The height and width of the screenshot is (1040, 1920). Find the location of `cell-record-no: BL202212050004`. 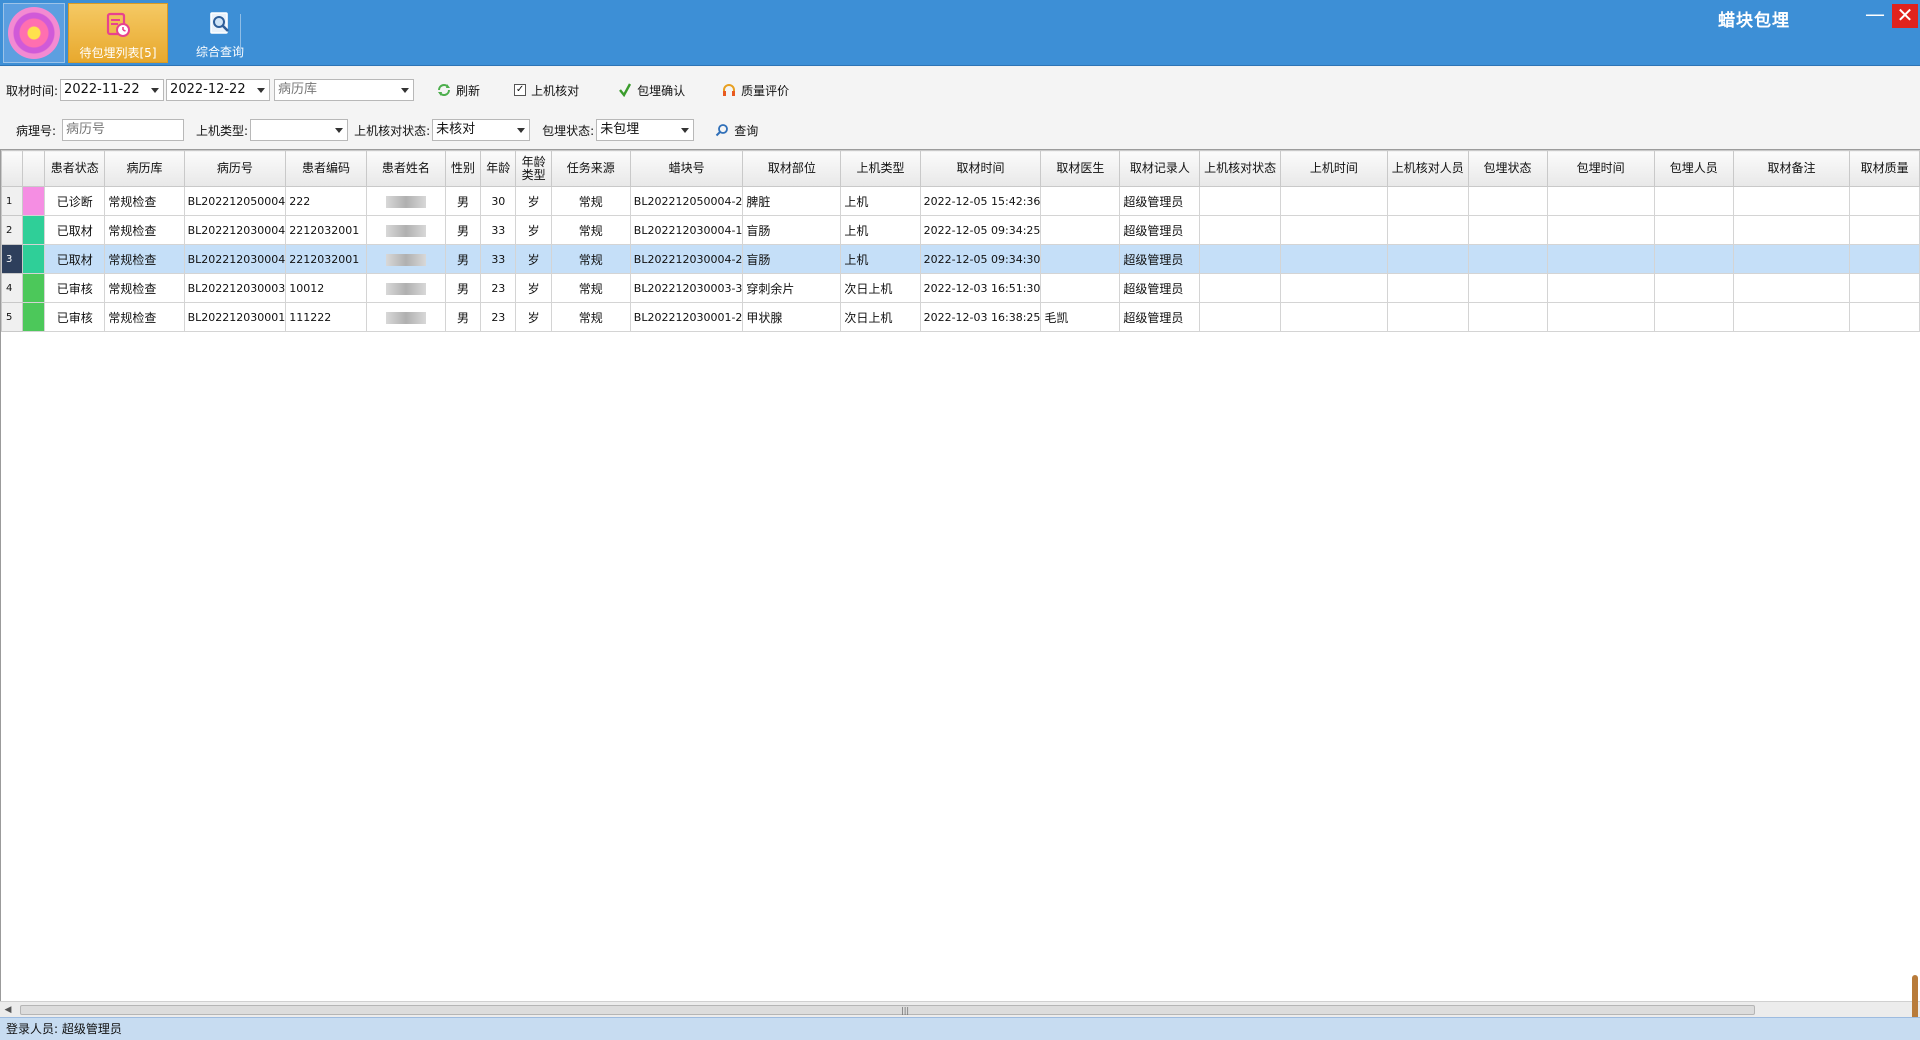

cell-record-no: BL202212050004 is located at coordinates (235, 201).